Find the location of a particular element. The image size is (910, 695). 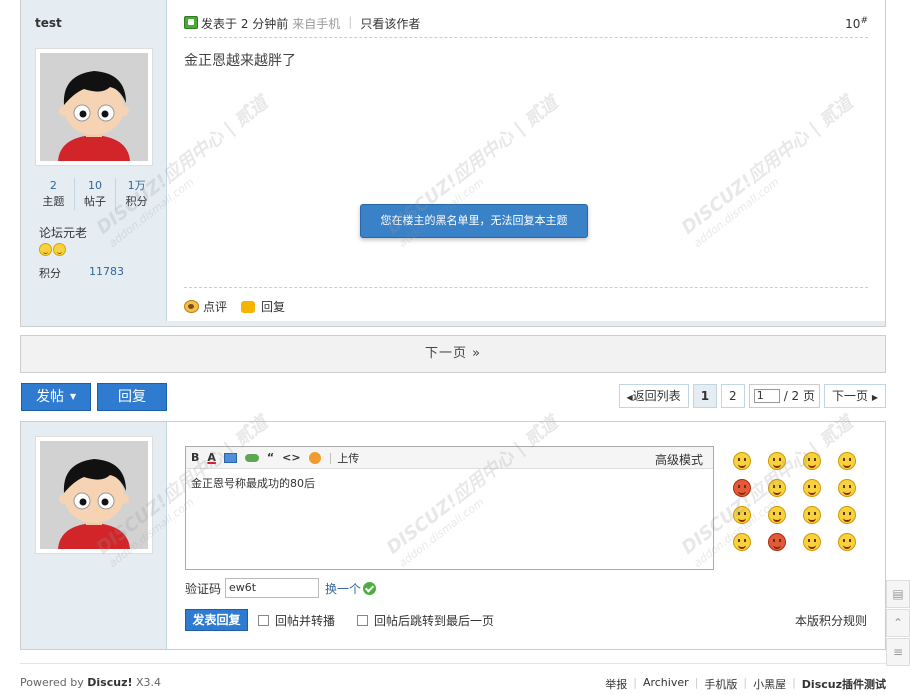

change-captcha-link: 换一个 is located at coordinates (343, 588).